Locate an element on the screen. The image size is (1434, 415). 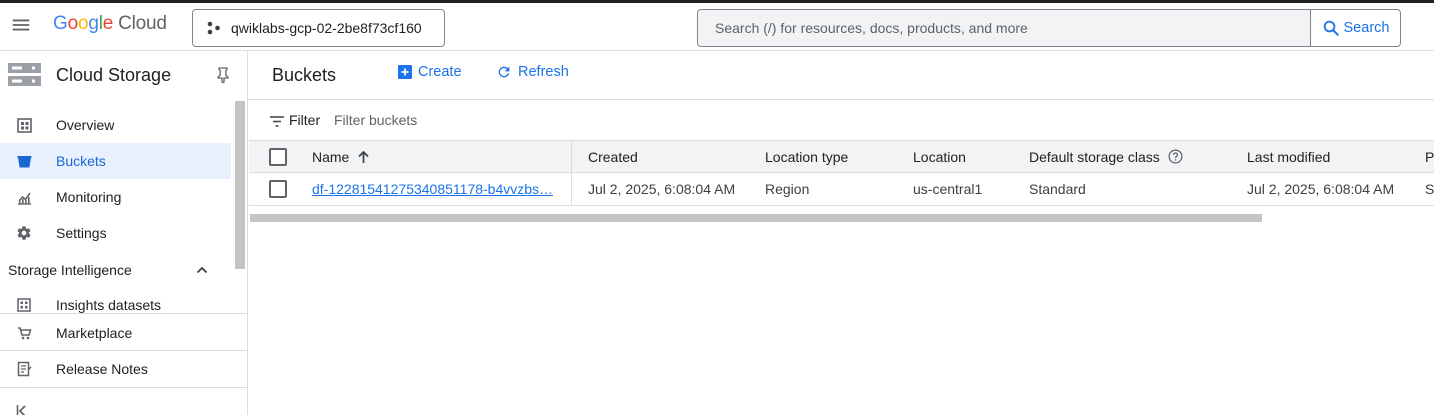
create-button: Create is located at coordinates (430, 72).